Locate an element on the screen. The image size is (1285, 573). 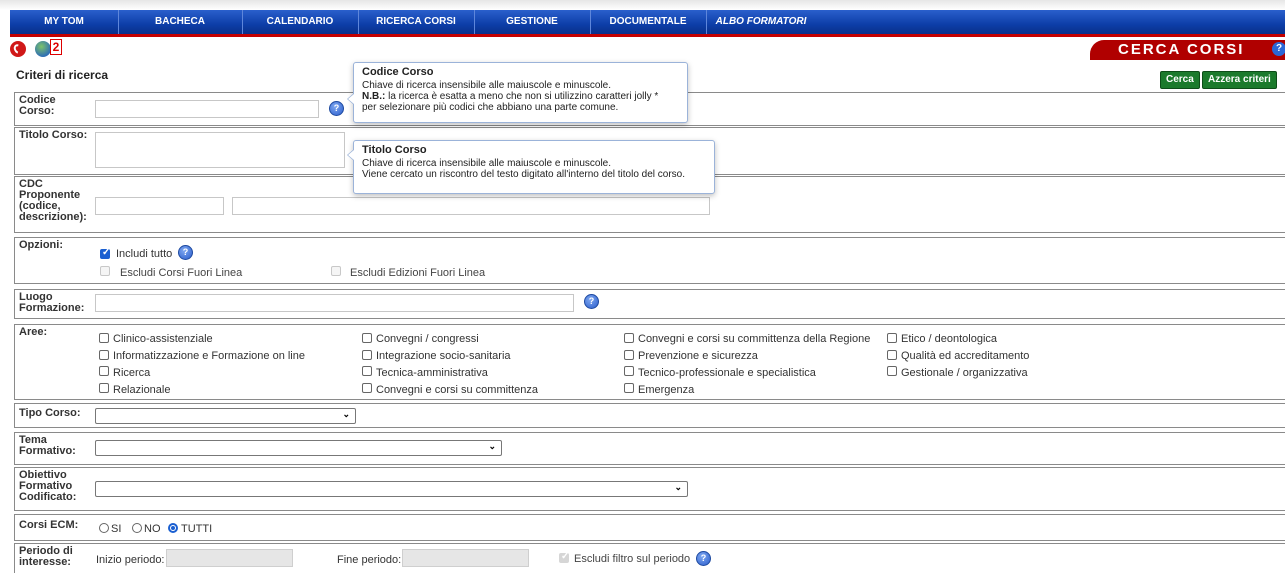
inizio-periodo-label: Inizio periodo: is located at coordinates (130, 560).